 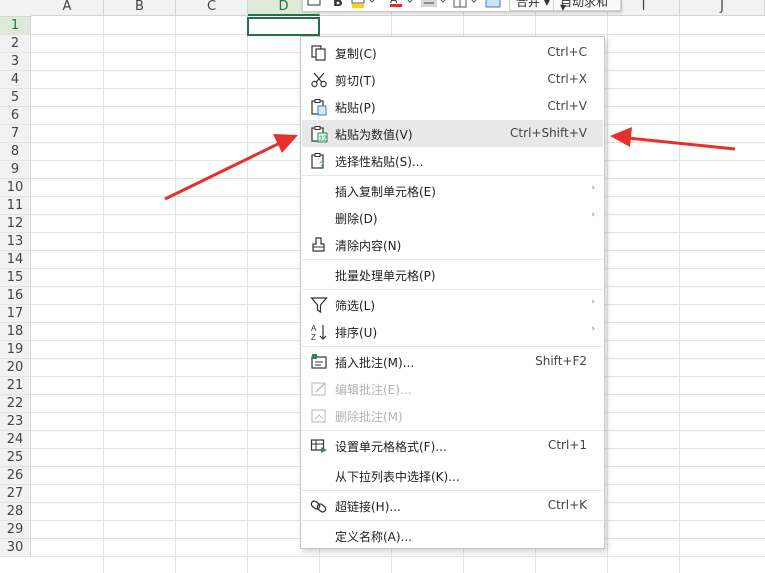 What do you see at coordinates (15, 512) in the screenshot?
I see `row-header: 28` at bounding box center [15, 512].